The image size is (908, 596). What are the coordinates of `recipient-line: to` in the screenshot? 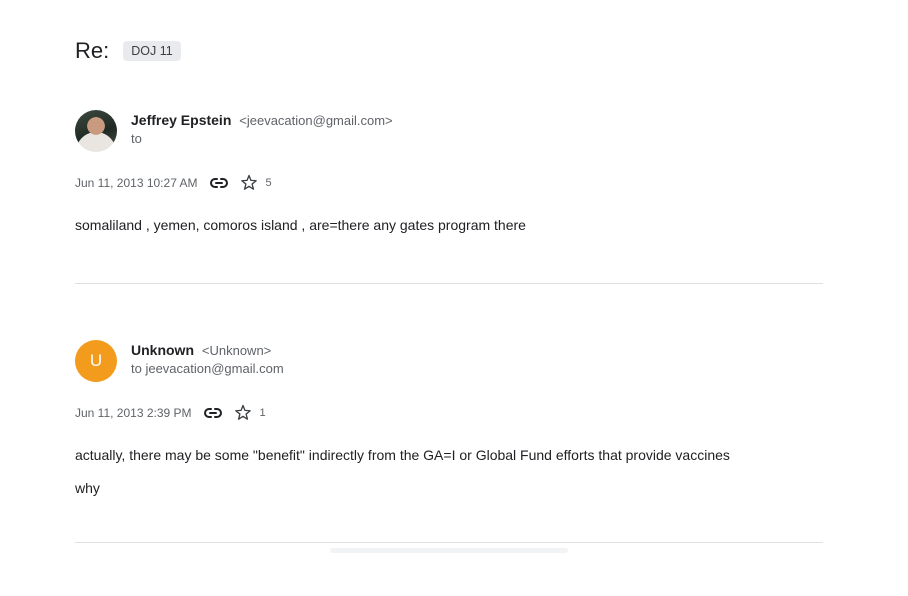 It's located at (262, 139).